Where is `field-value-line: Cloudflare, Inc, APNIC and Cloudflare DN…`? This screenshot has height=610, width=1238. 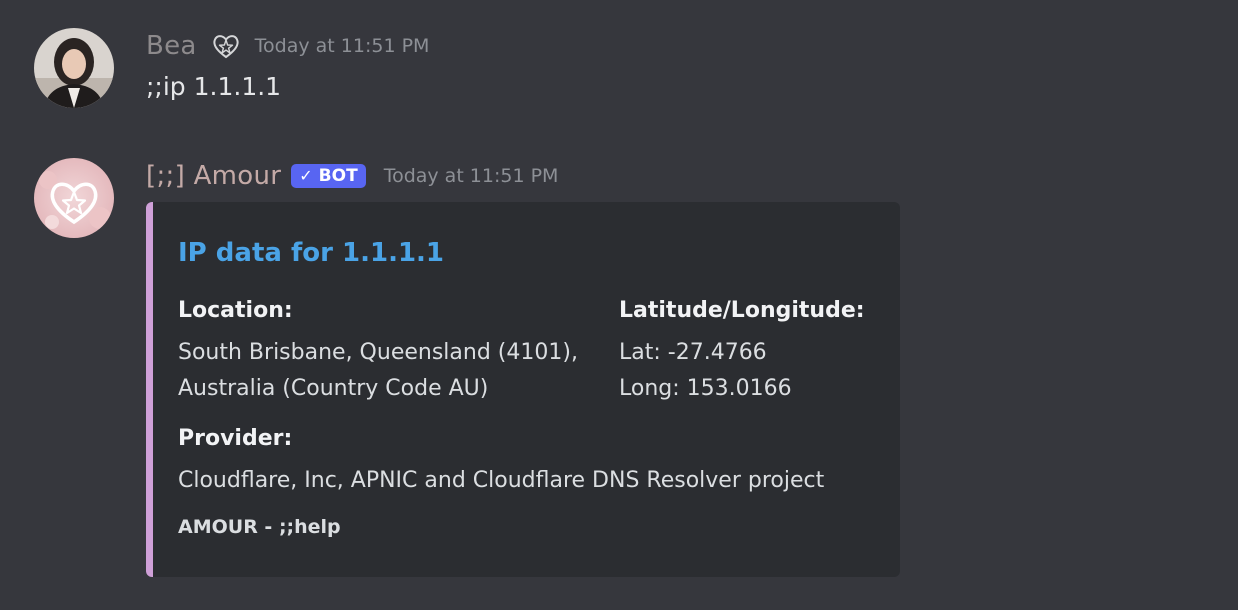 field-value-line: Cloudflare, Inc, APNIC and Cloudflare DN… is located at coordinates (501, 480).